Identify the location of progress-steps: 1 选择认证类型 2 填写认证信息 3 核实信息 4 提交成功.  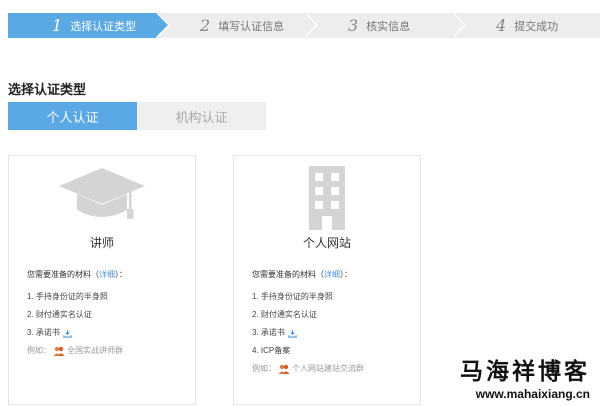
(304, 25).